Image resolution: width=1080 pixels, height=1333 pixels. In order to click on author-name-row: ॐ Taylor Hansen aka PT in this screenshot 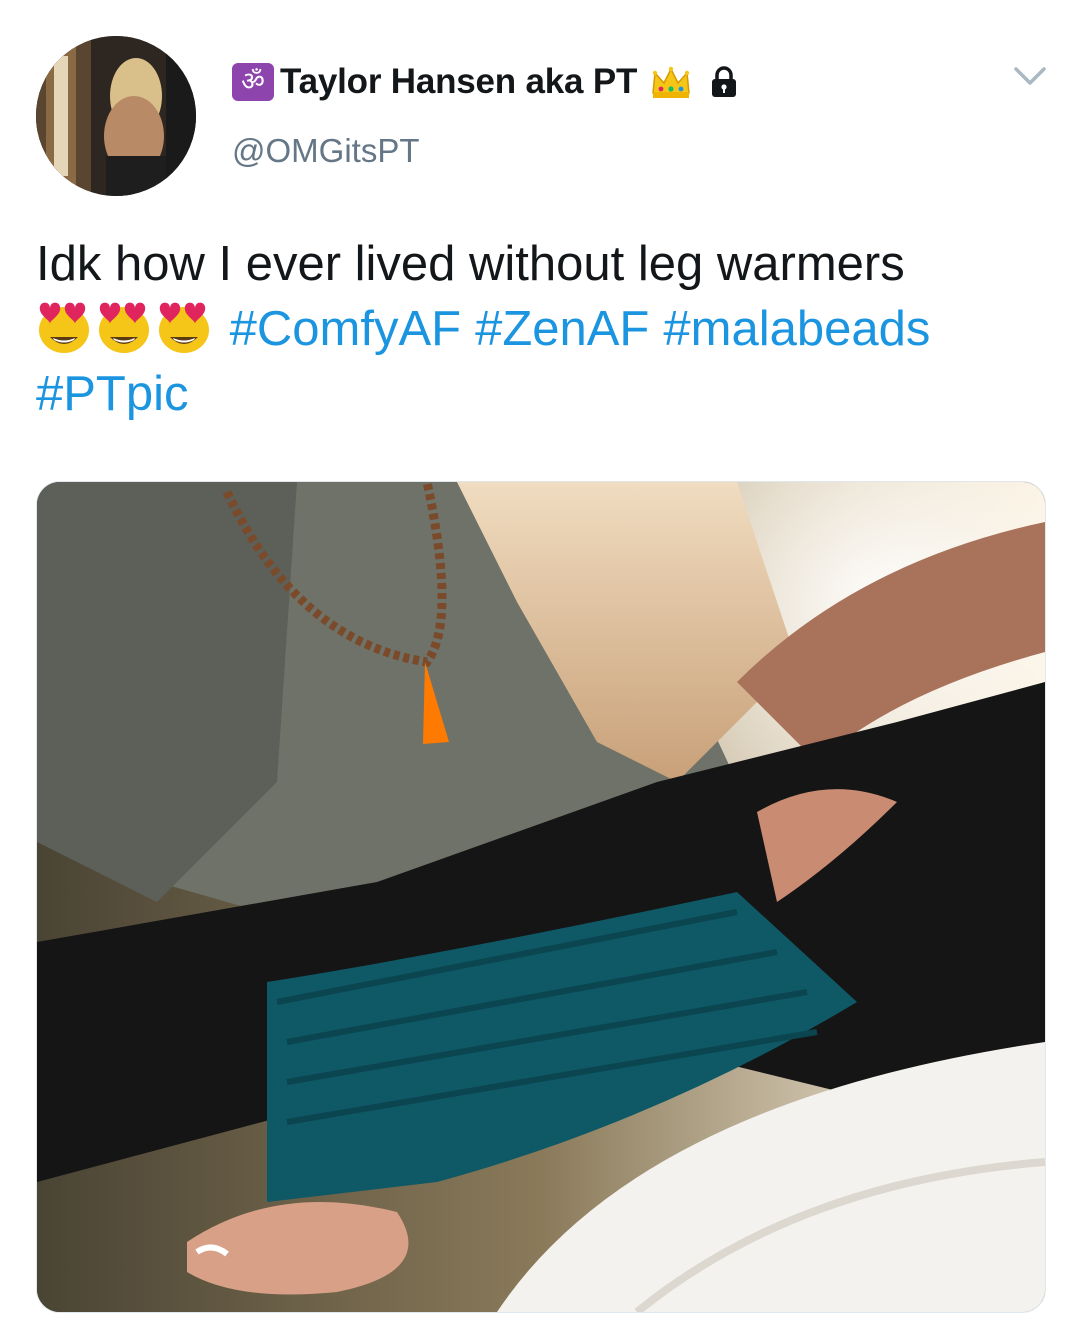, I will do `click(485, 82)`.